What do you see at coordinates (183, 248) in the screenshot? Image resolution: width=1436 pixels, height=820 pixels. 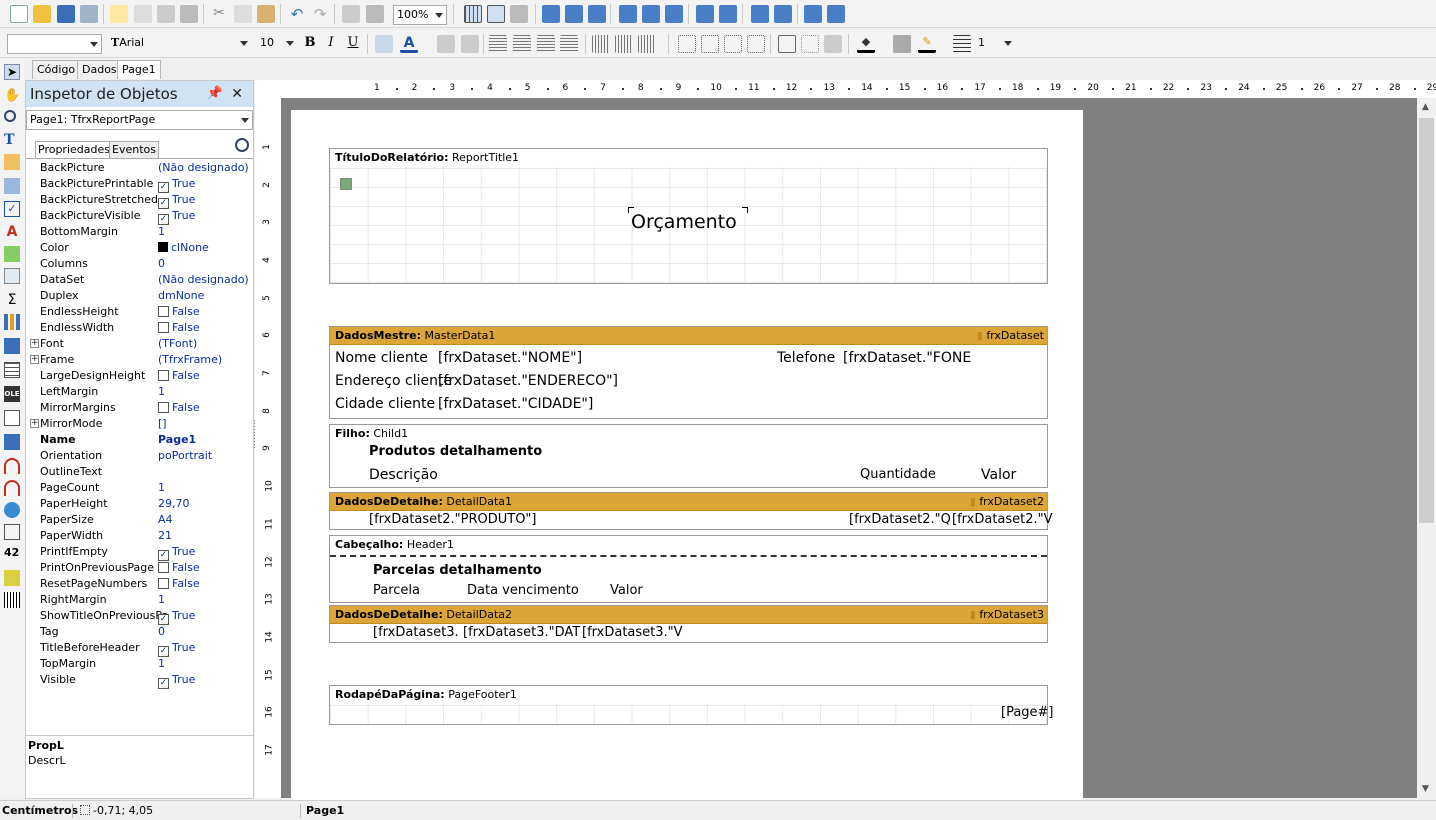 I see `property-value: clNone` at bounding box center [183, 248].